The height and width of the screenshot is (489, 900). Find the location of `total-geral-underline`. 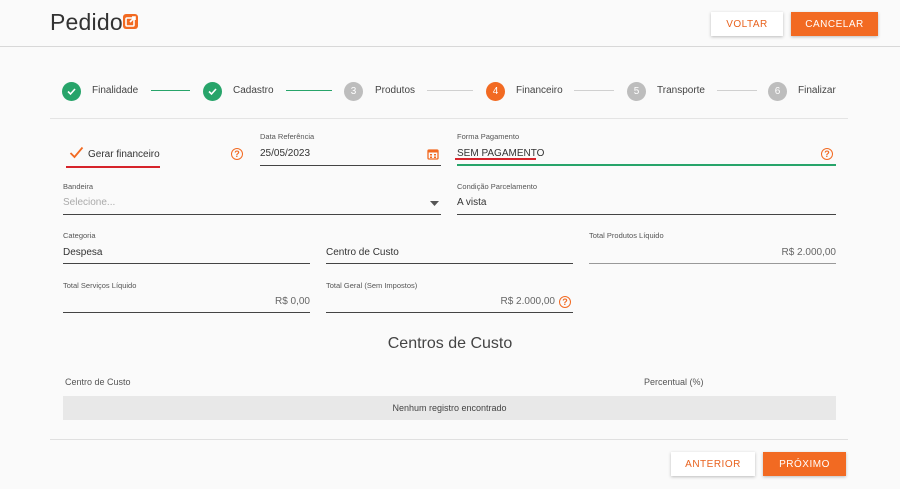

total-geral-underline is located at coordinates (449, 312).